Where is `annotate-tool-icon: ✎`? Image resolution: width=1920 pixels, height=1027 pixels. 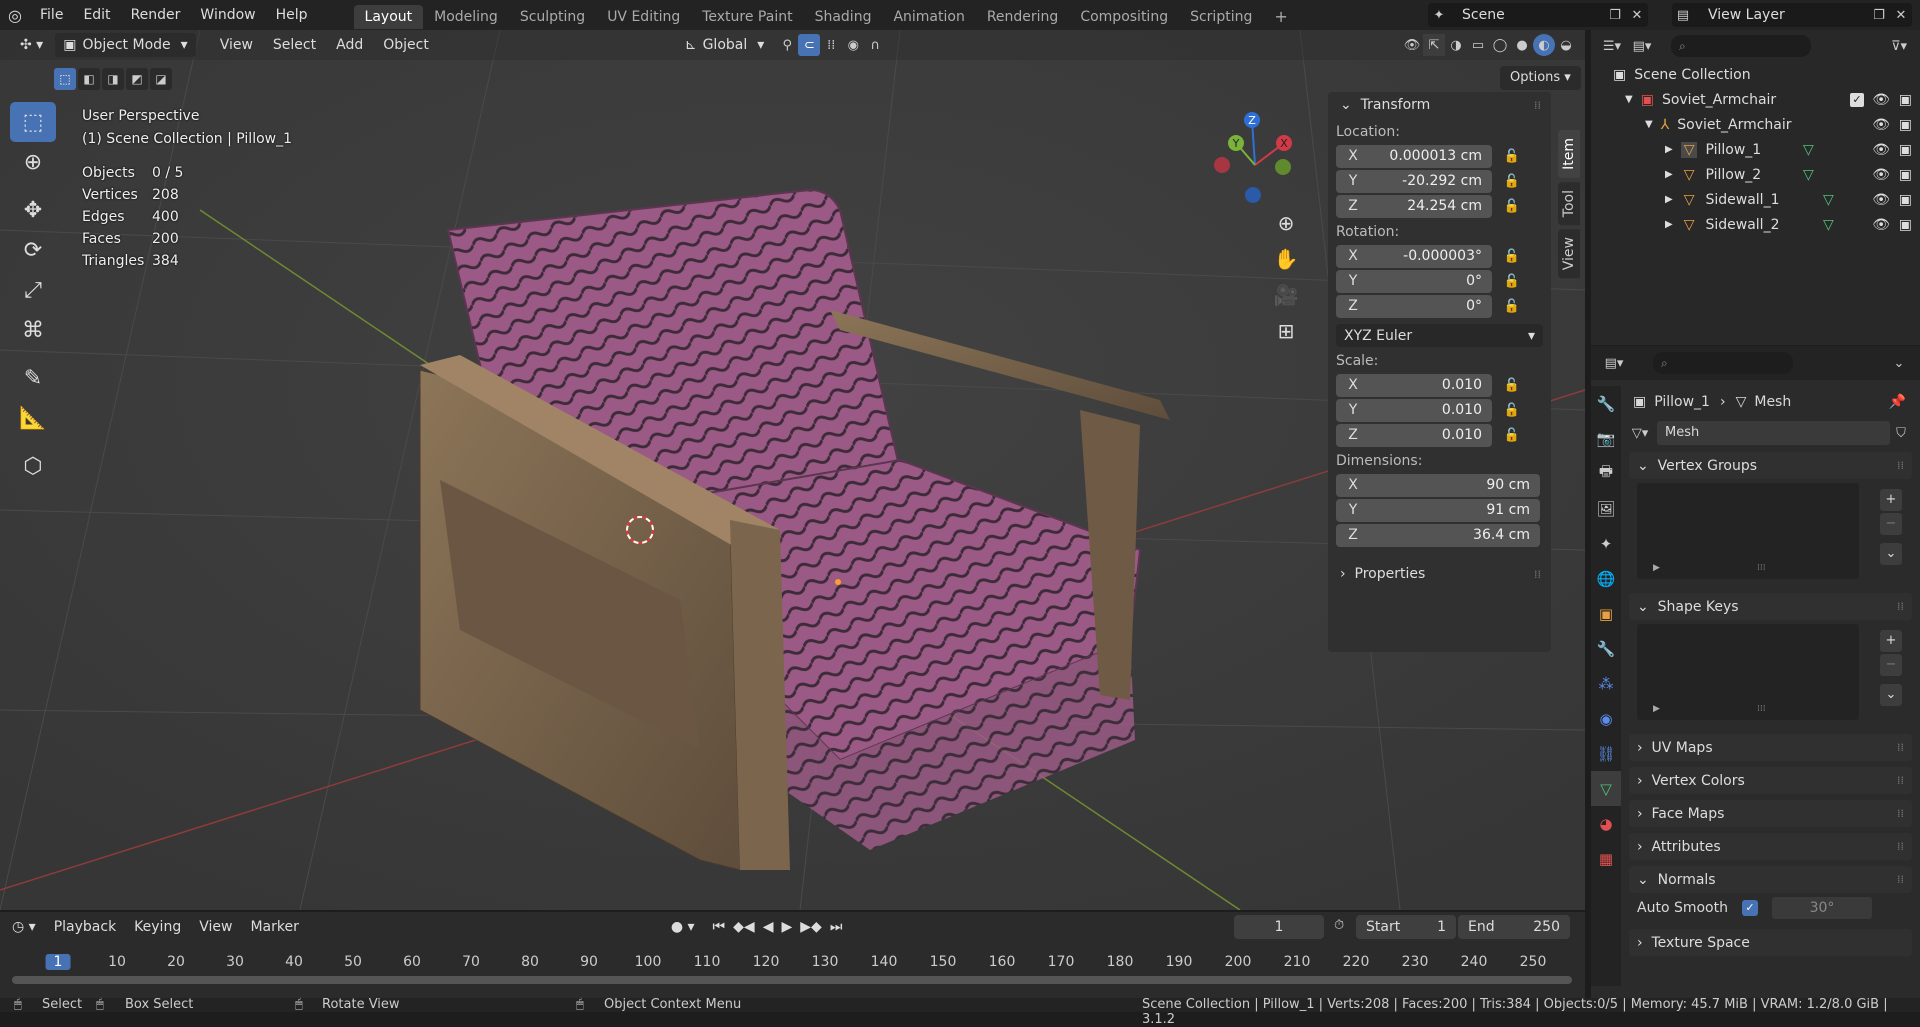
annotate-tool-icon: ✎ is located at coordinates (33, 378).